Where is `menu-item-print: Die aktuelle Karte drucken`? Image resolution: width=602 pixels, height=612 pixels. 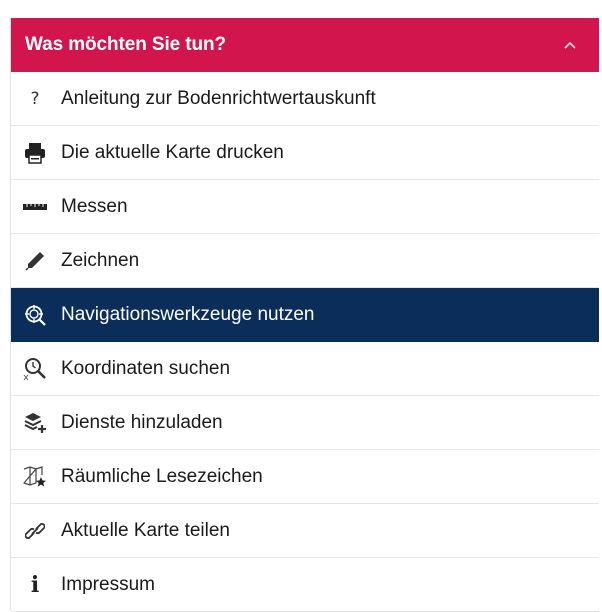
menu-item-print: Die aktuelle Karte drucken is located at coordinates (305, 153).